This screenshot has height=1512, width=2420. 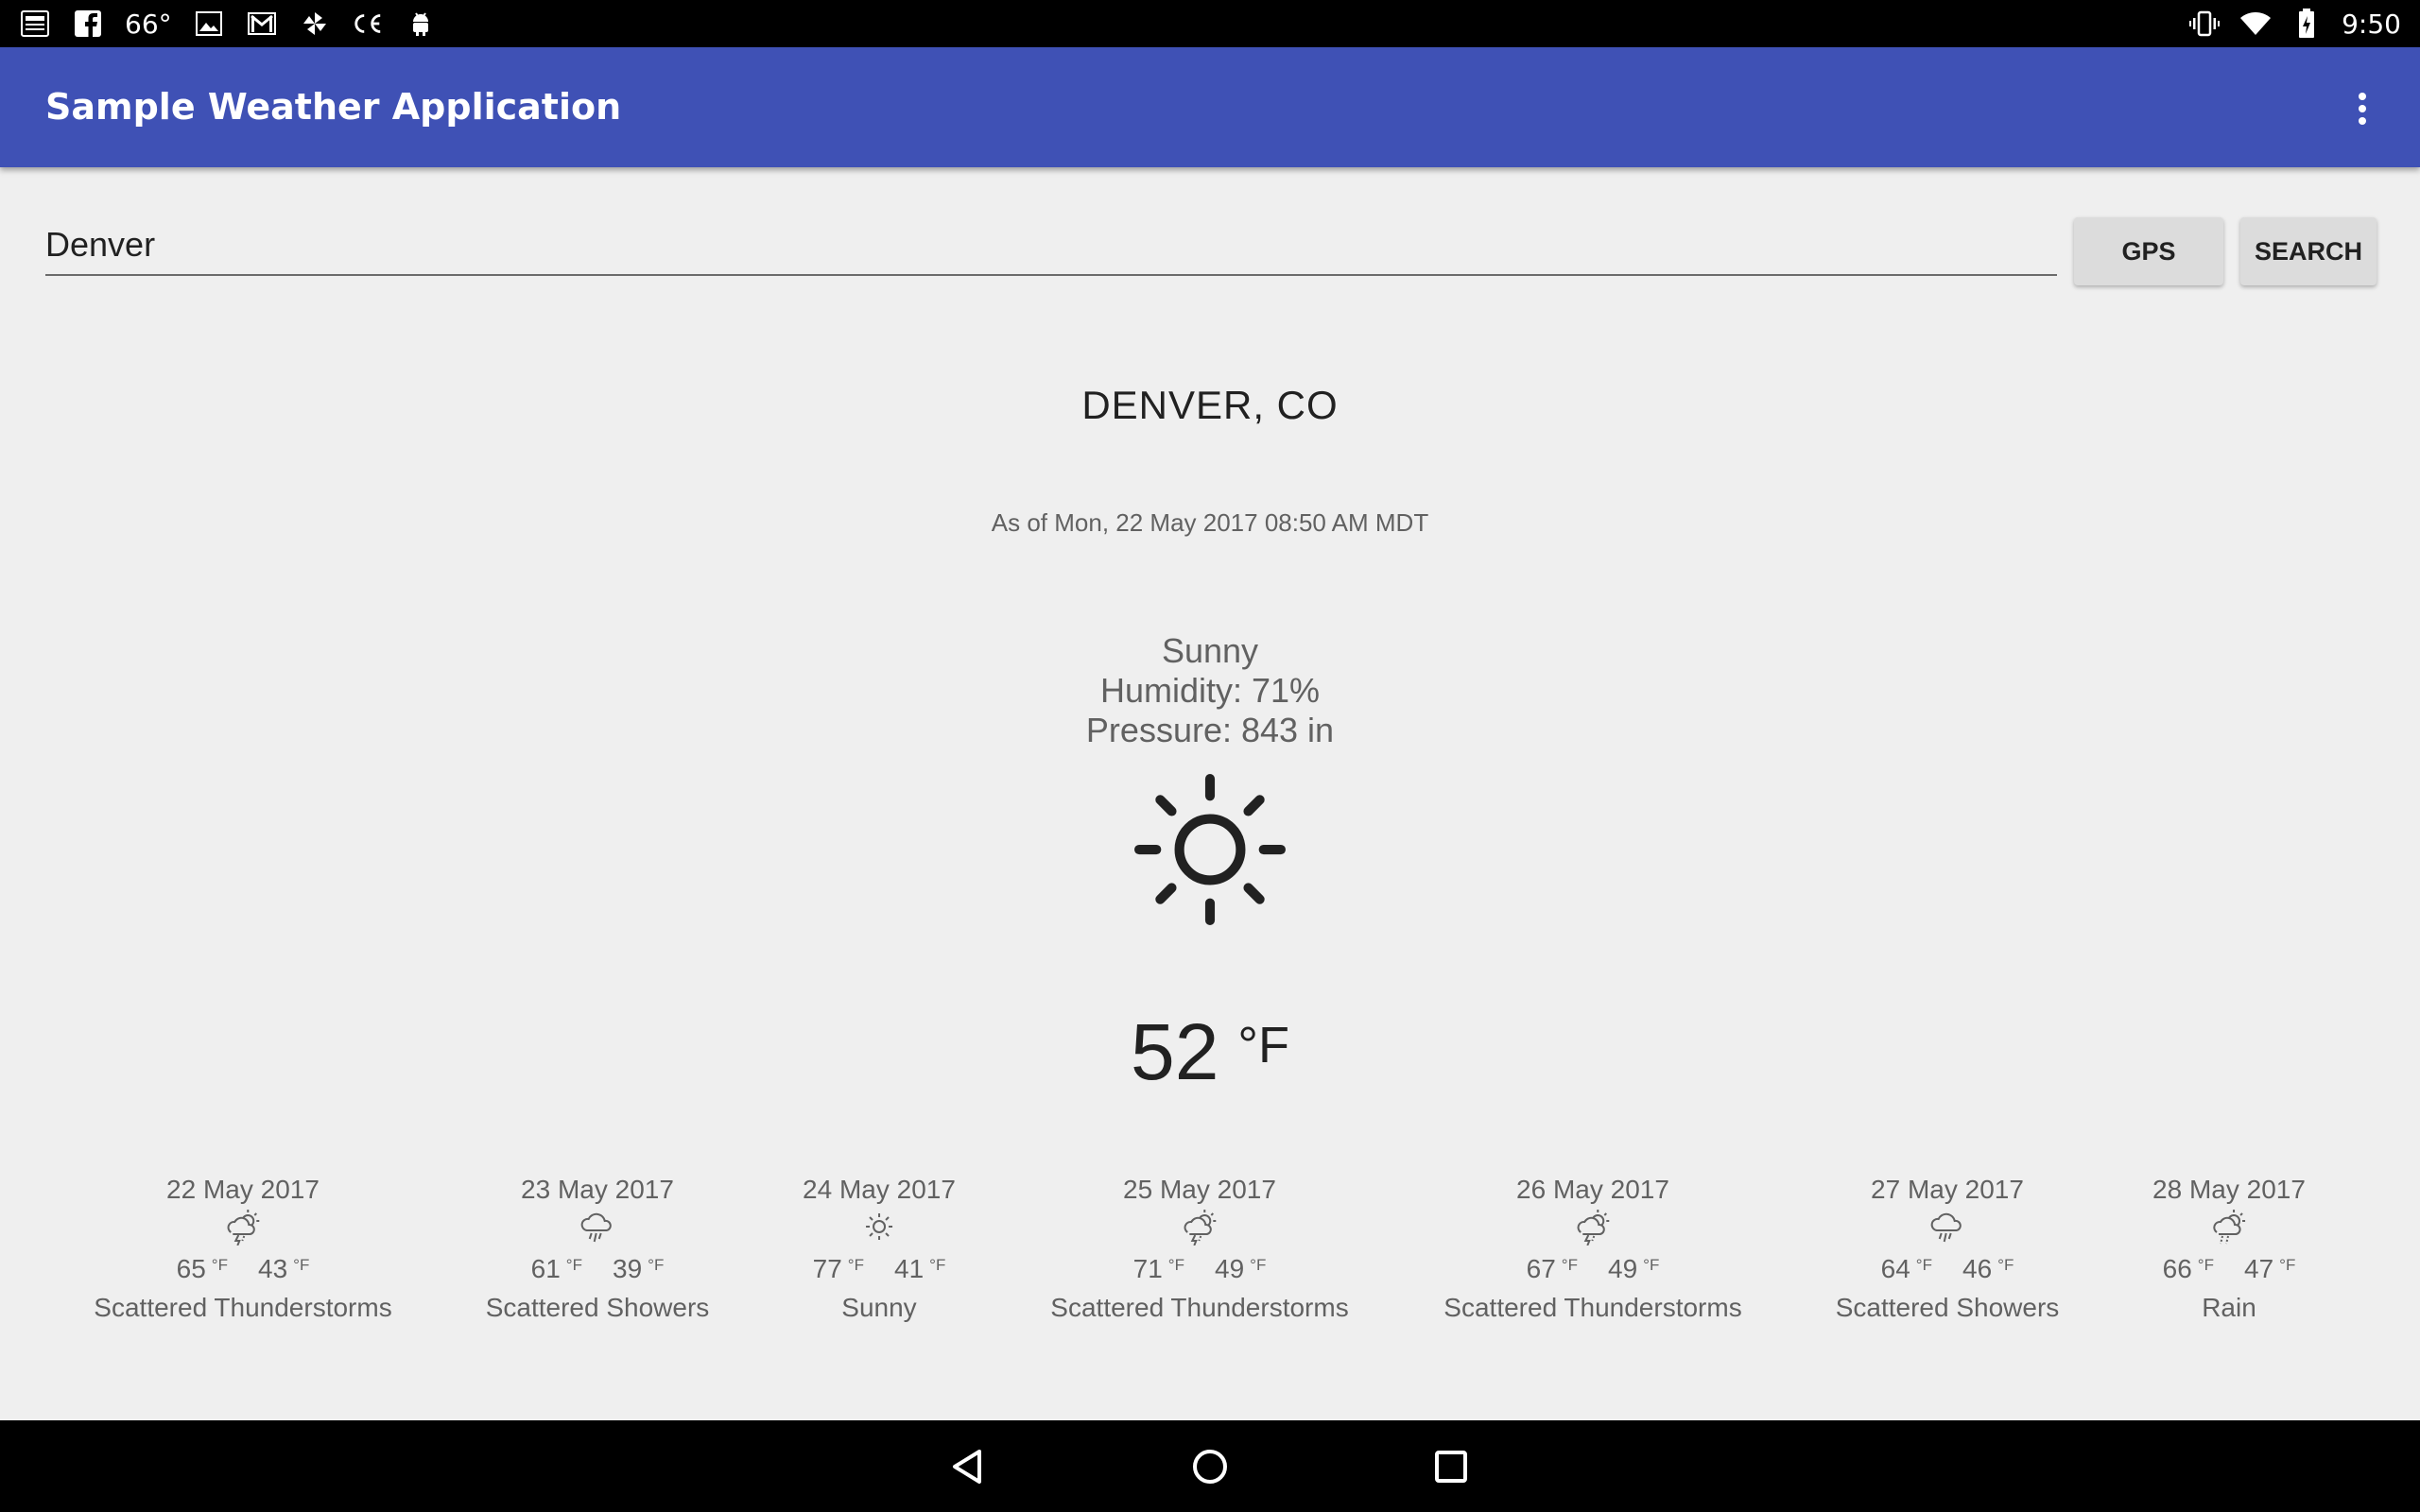 I want to click on forecast-temps: 64 °F 46 °F, so click(x=1948, y=1267).